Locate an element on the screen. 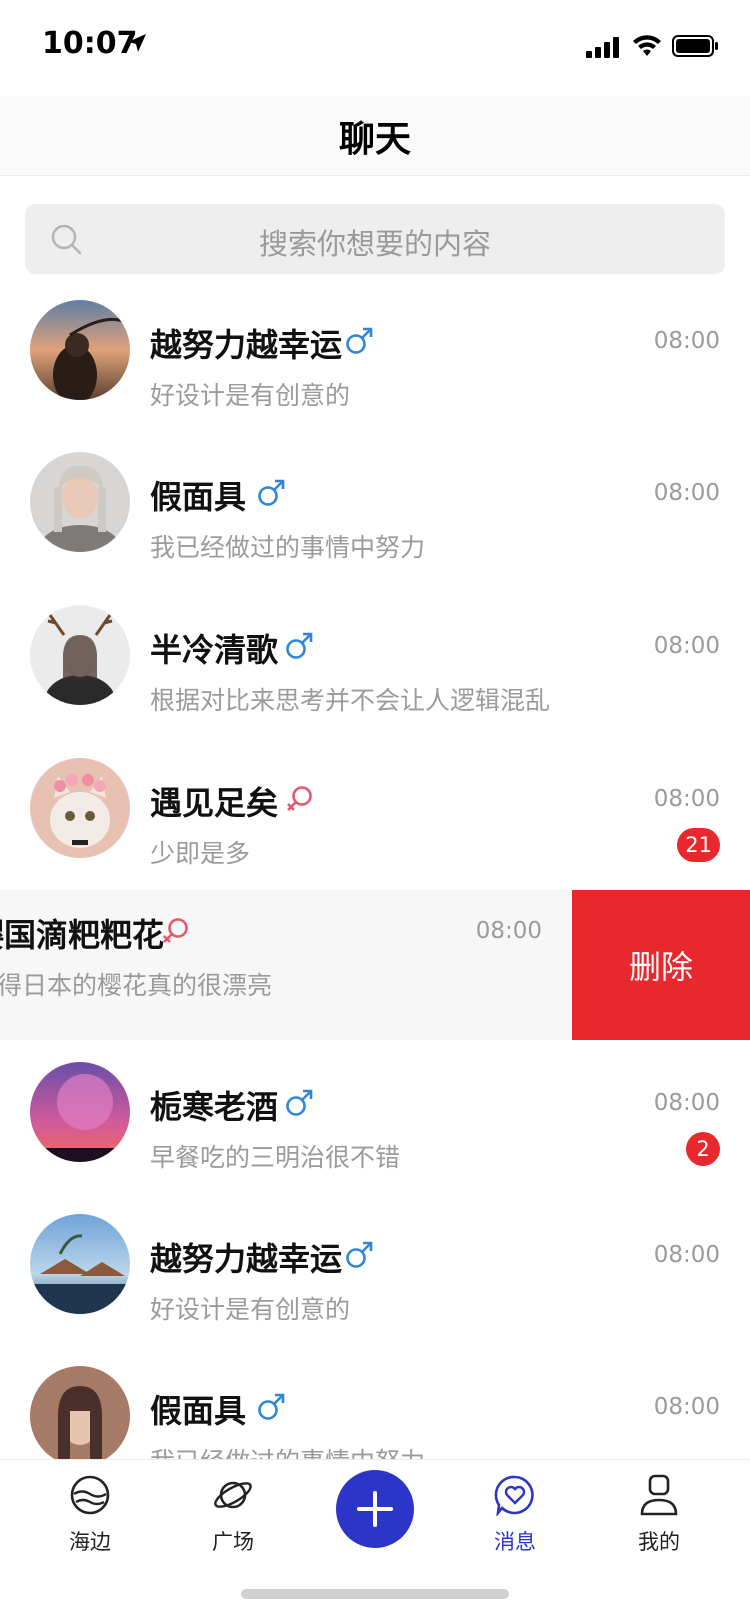 The height and width of the screenshot is (1624, 750). chat-preview: 早餐吃的三明治很不错 is located at coordinates (275, 1157).